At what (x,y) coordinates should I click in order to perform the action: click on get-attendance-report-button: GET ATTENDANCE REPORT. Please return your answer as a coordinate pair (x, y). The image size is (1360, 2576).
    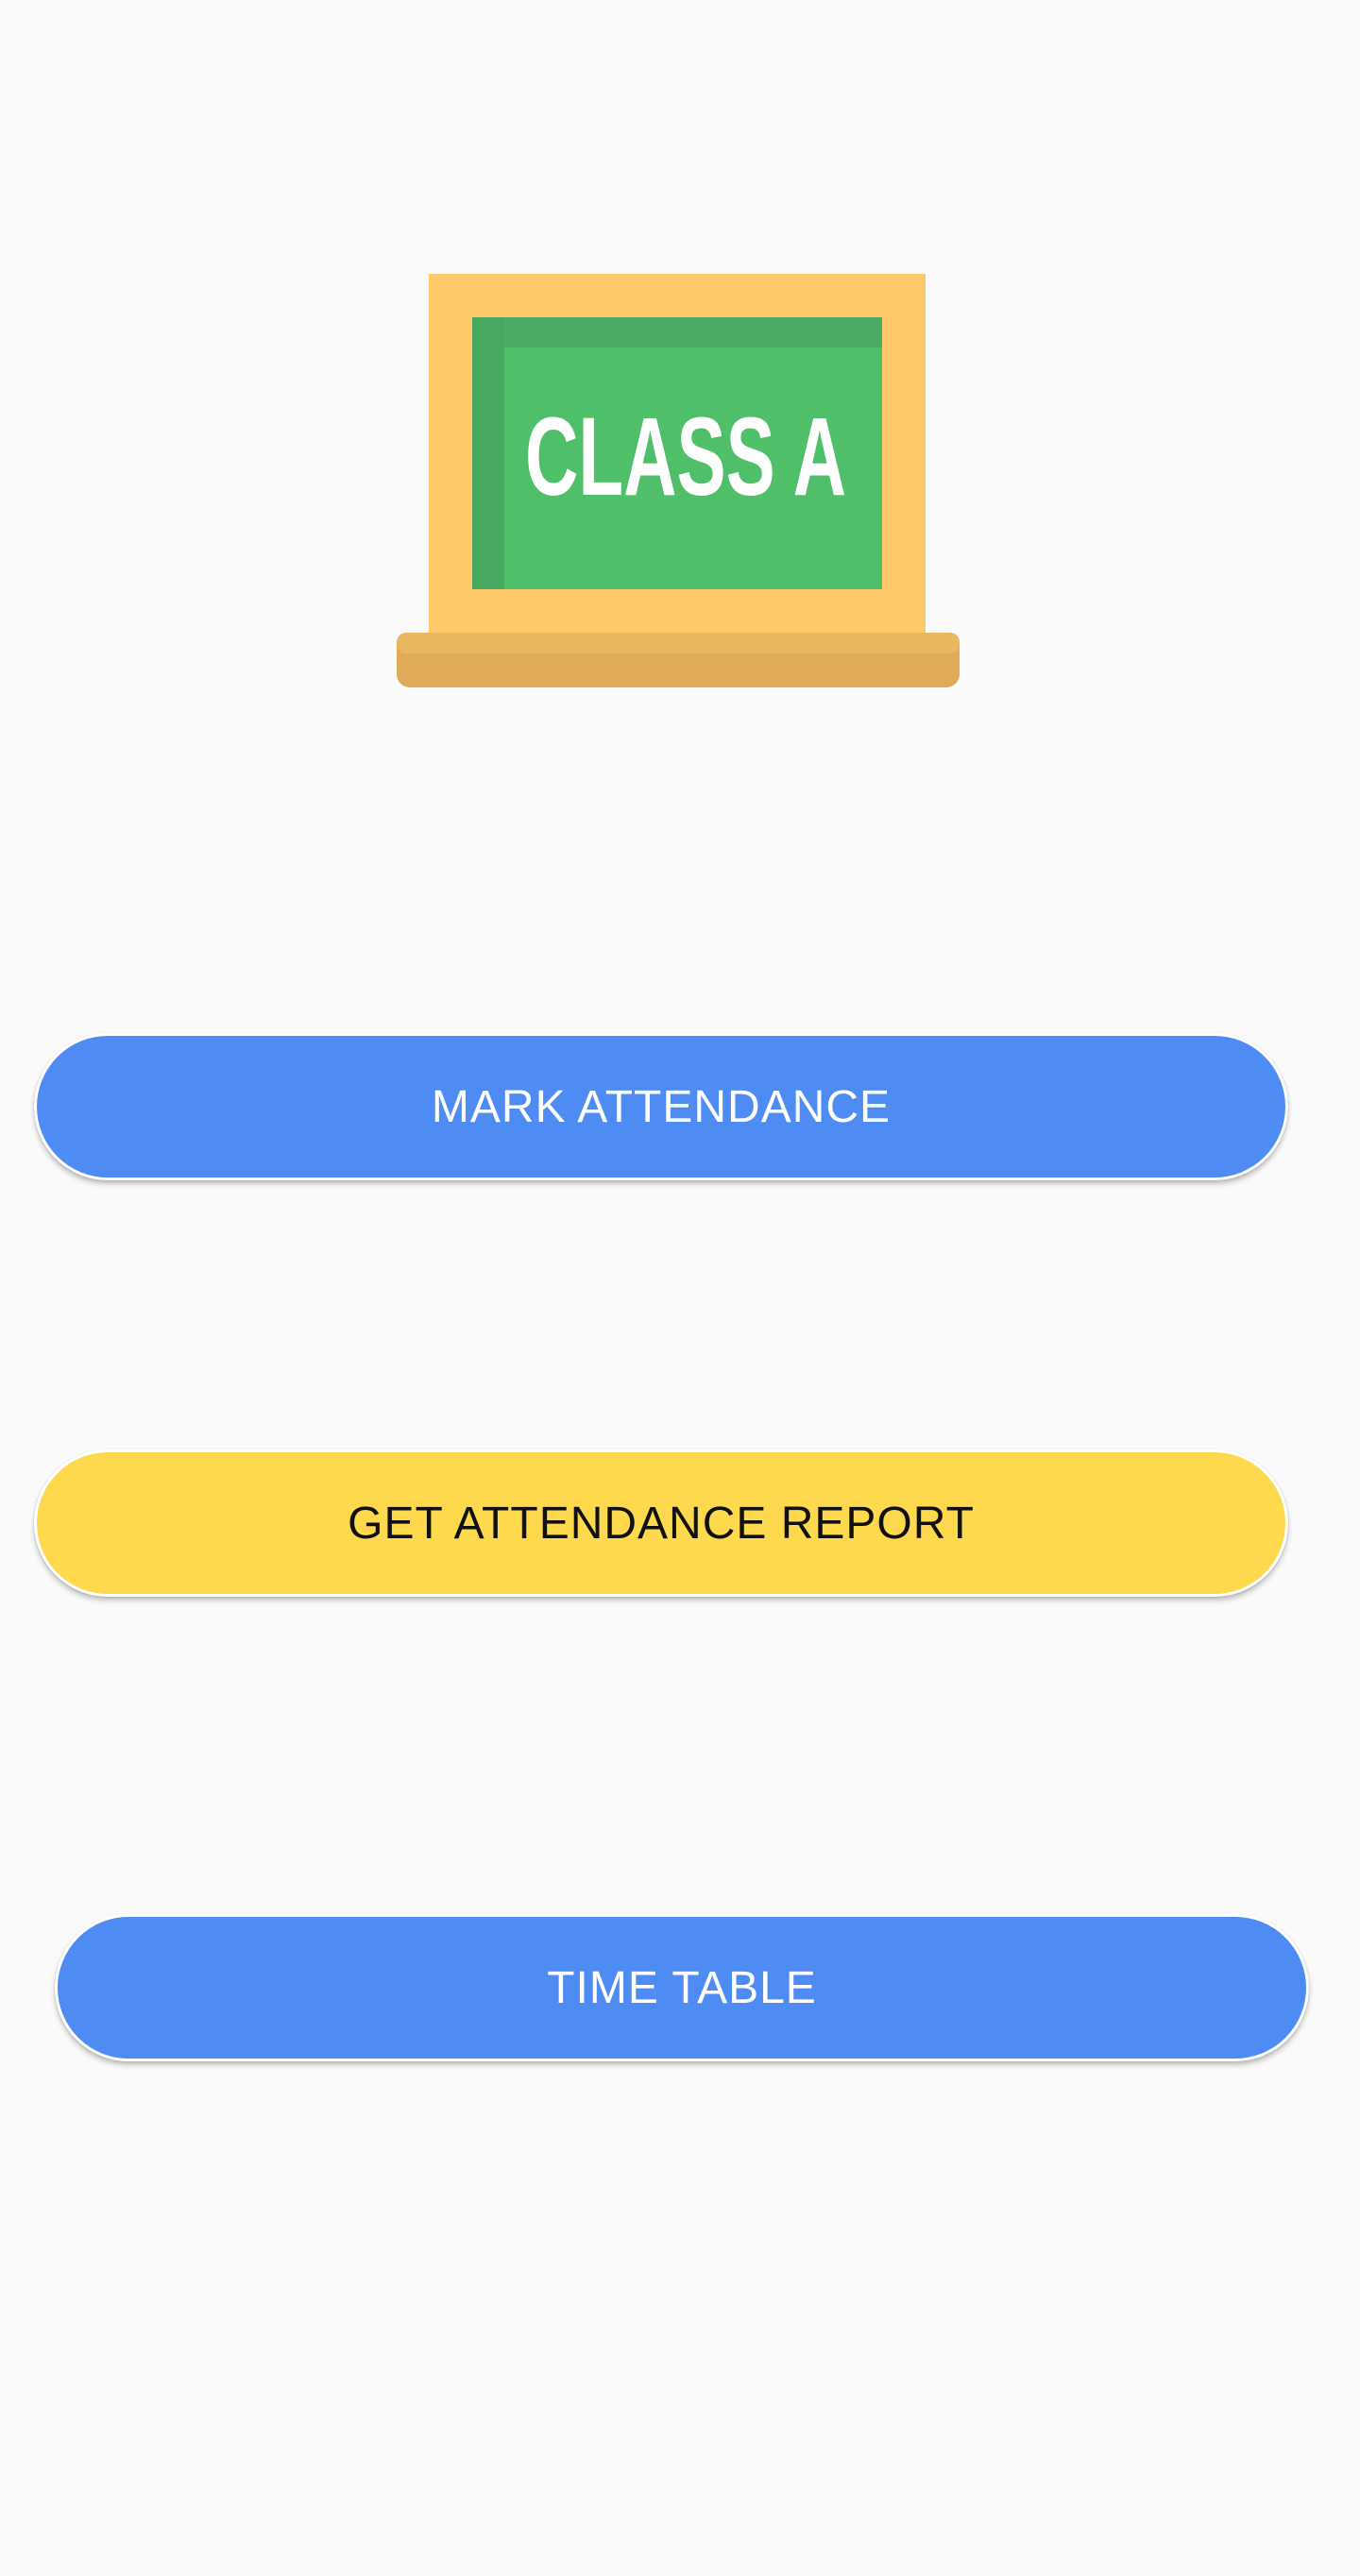
    Looking at the image, I should click on (661, 1523).